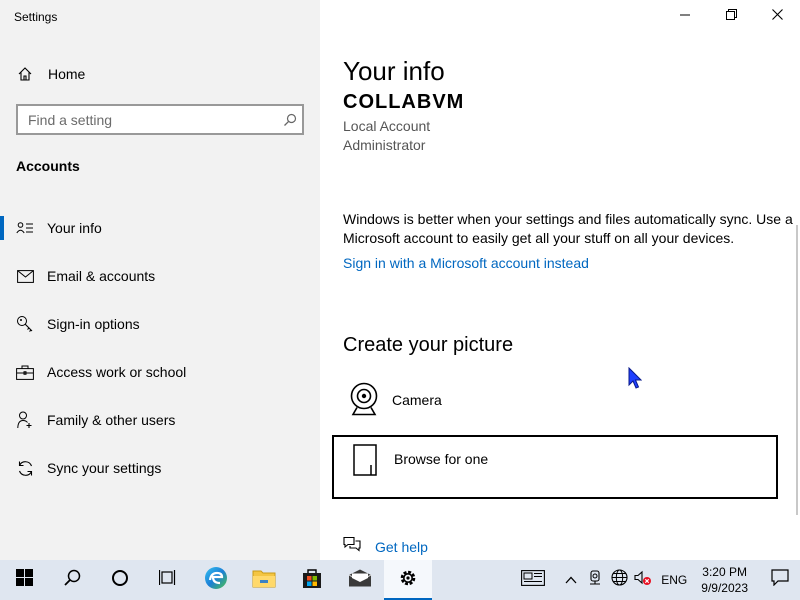 This screenshot has height=600, width=800. I want to click on sidebar-item-your-info: Your info, so click(160, 228).